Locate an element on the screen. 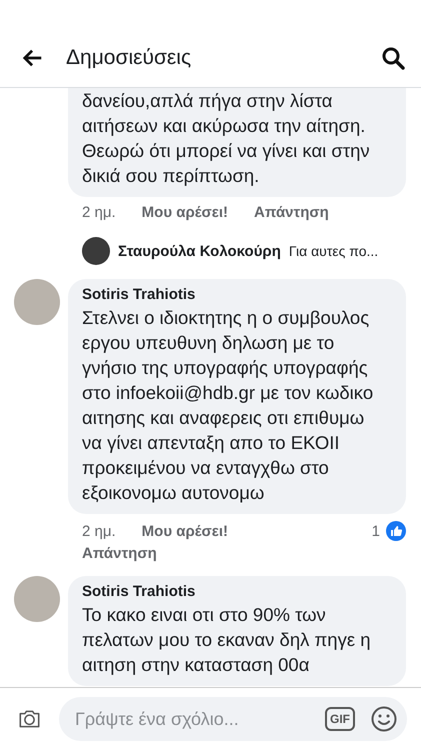 Image resolution: width=421 pixels, height=750 pixels. reply-author: Σταυρούλα Κολοκούρη is located at coordinates (199, 251).